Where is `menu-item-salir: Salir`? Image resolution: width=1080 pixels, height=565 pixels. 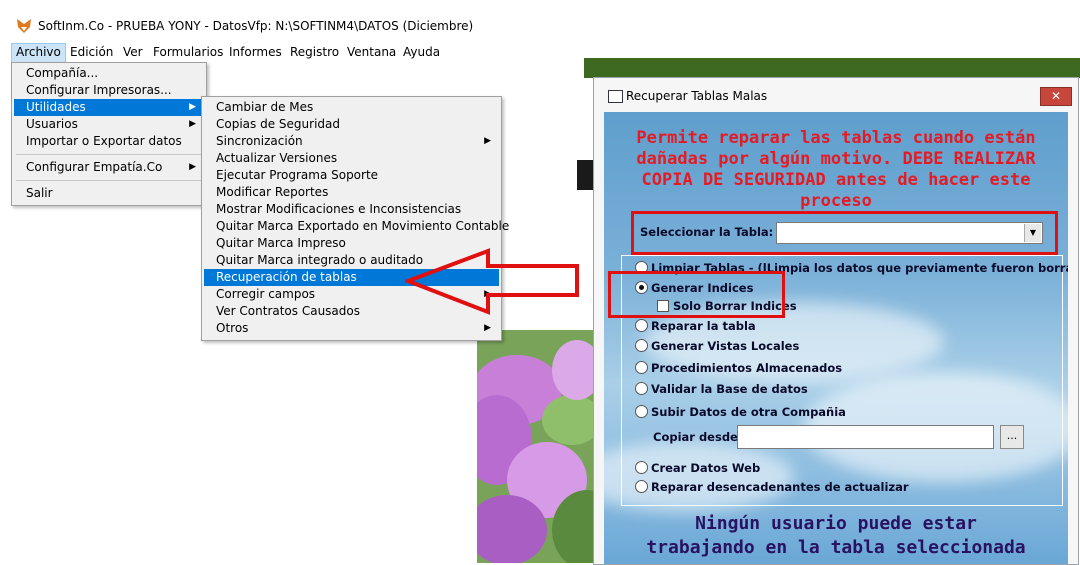 menu-item-salir: Salir is located at coordinates (109, 193).